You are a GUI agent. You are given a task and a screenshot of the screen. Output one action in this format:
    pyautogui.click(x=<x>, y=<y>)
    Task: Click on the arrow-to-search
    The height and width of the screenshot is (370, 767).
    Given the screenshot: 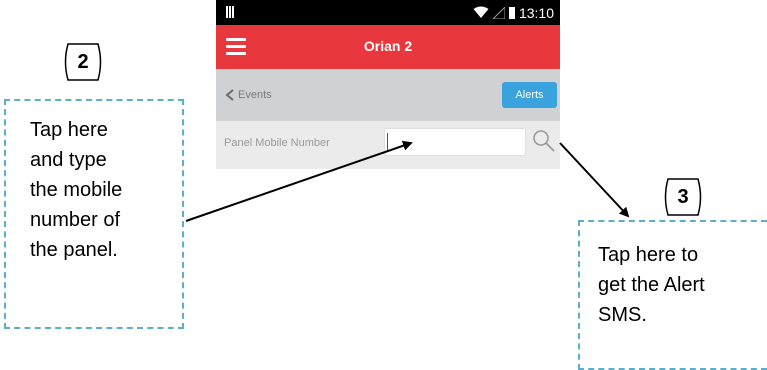 What is the action you would take?
    pyautogui.click(x=594, y=180)
    